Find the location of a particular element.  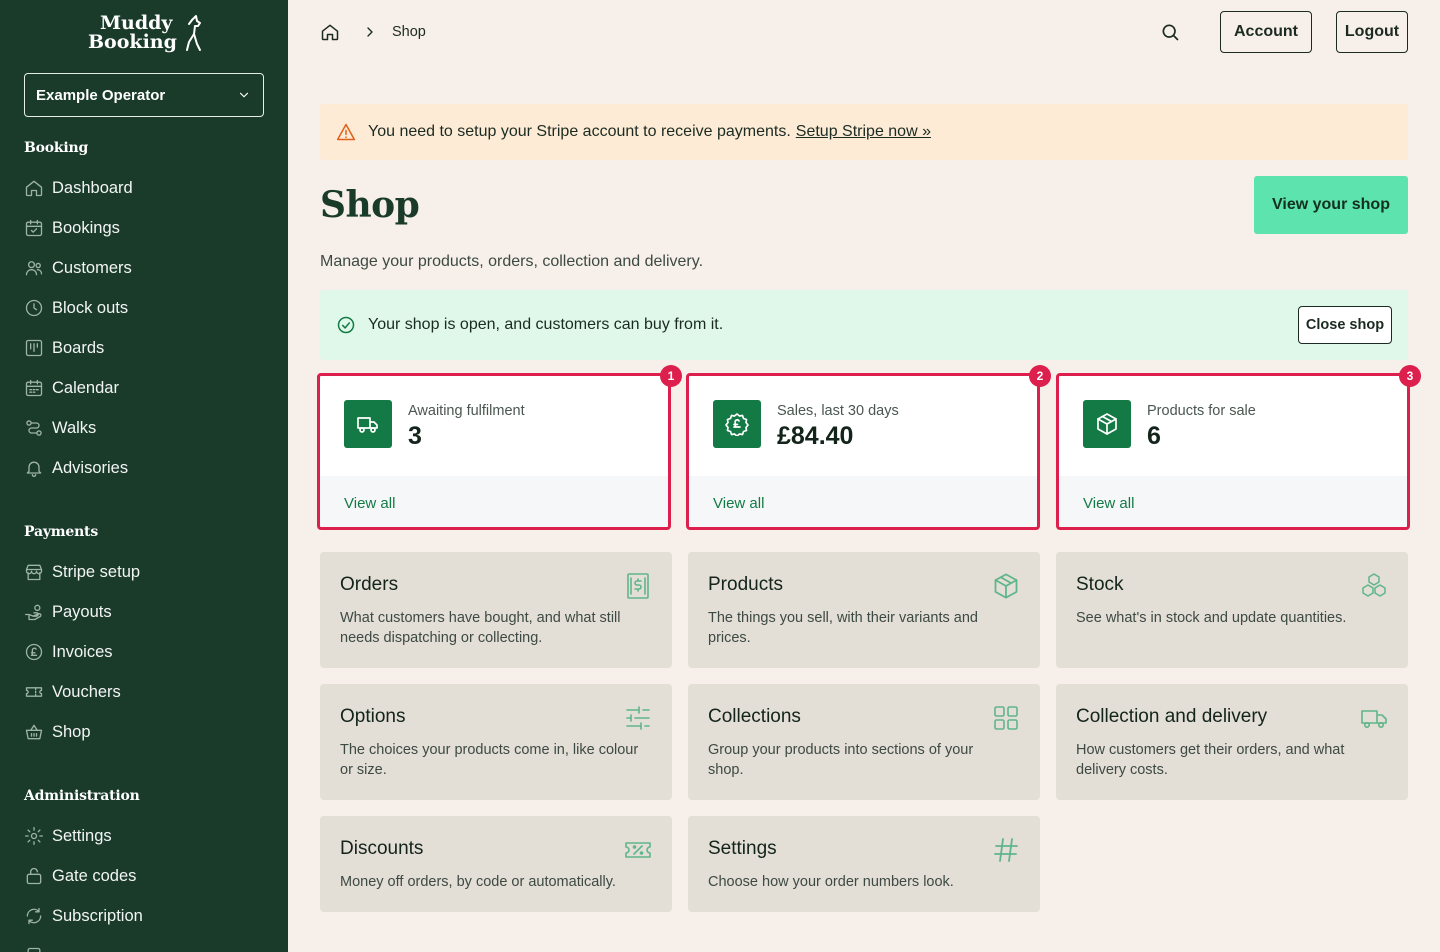

breadcrumb: Shop is located at coordinates (373, 32).